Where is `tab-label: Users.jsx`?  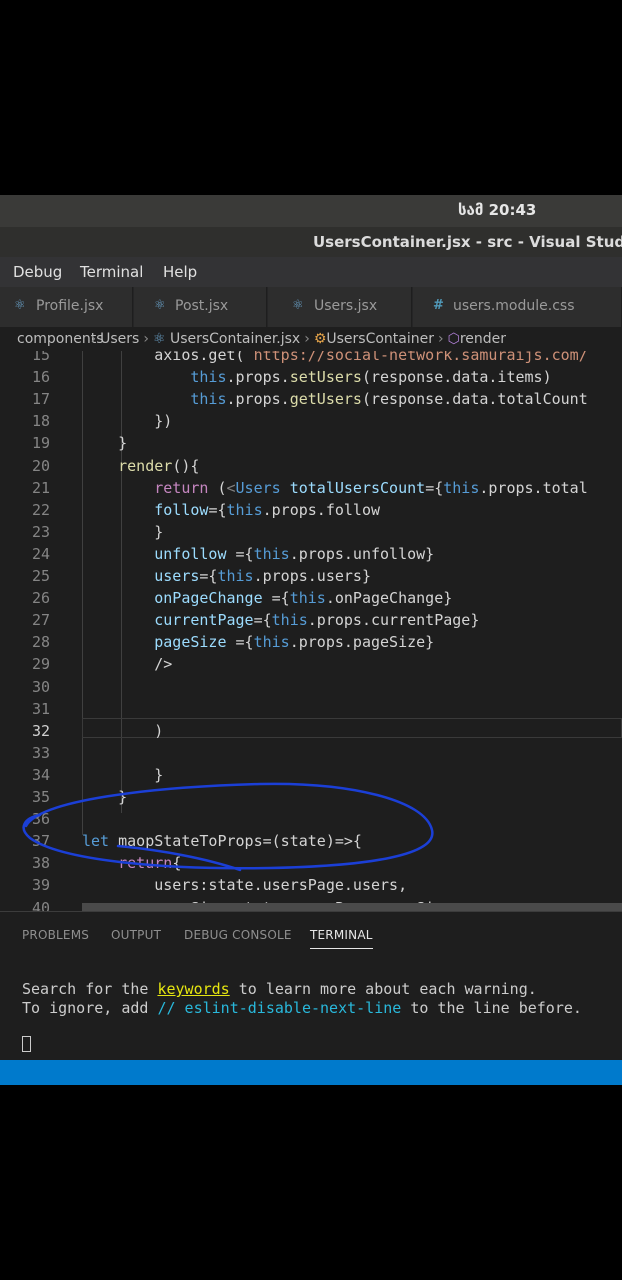
tab-label: Users.jsx is located at coordinates (346, 306).